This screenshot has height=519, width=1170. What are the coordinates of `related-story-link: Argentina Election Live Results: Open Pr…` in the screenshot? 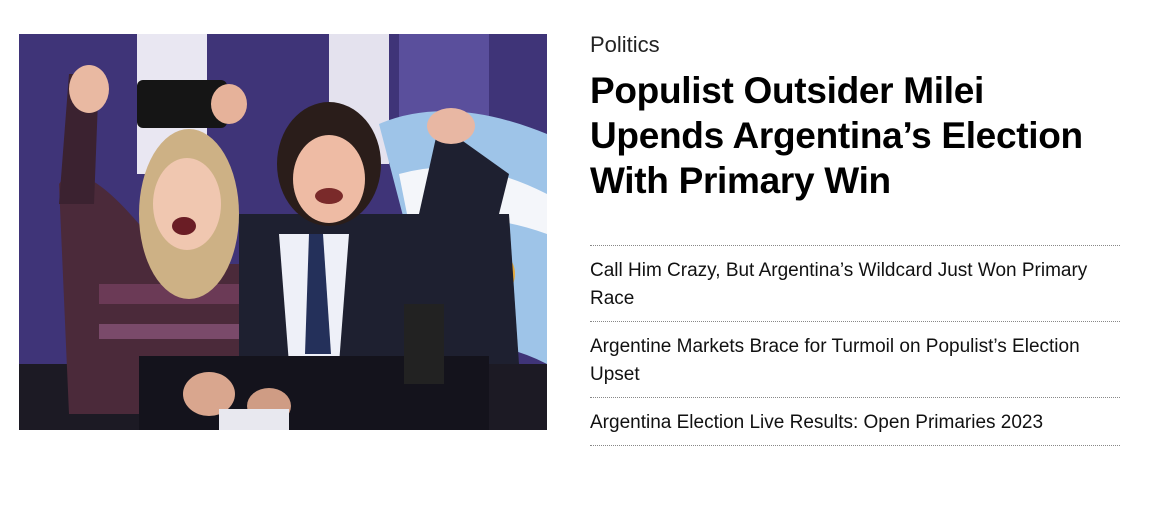 It's located at (855, 423).